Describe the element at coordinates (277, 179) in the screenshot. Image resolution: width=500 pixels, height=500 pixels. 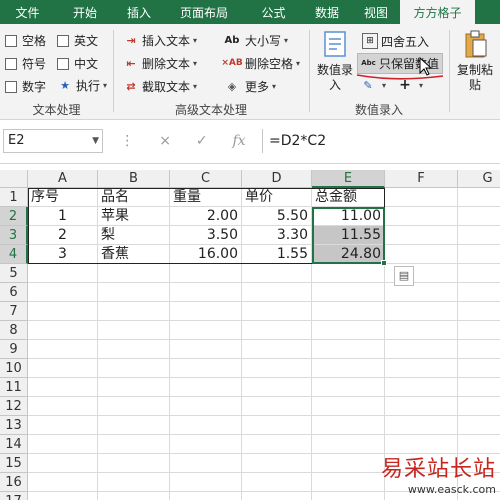
I see `column-header-d: D` at that location.